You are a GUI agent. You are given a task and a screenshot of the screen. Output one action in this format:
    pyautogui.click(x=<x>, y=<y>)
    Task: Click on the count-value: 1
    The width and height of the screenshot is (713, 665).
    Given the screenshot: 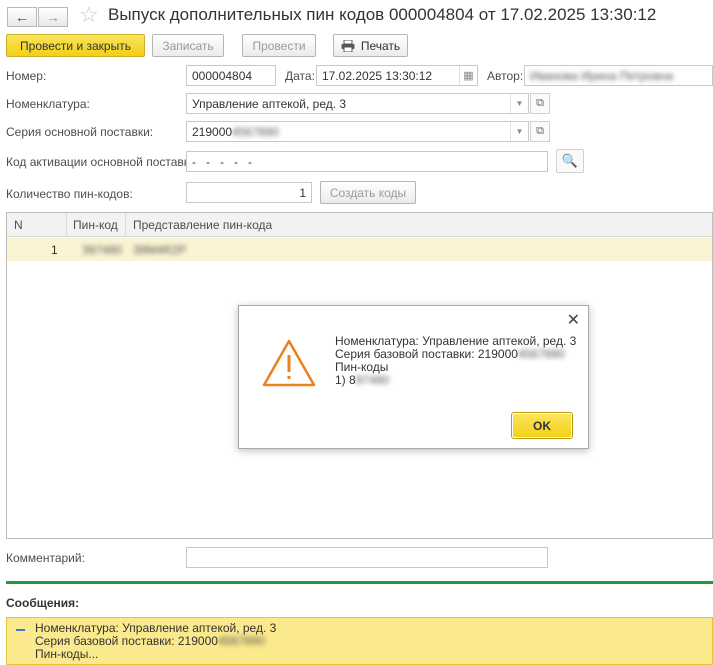 What is the action you would take?
    pyautogui.click(x=302, y=193)
    